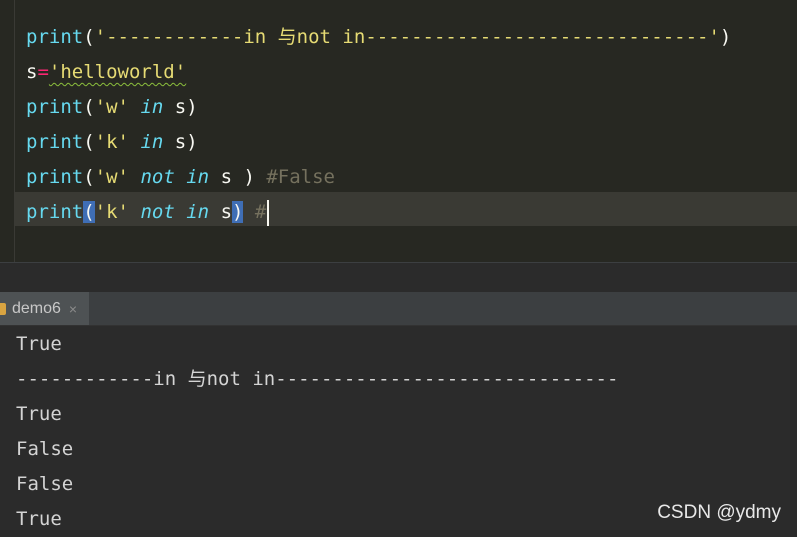 This screenshot has width=797, height=537. What do you see at coordinates (268, 212) in the screenshot?
I see `text-caret` at bounding box center [268, 212].